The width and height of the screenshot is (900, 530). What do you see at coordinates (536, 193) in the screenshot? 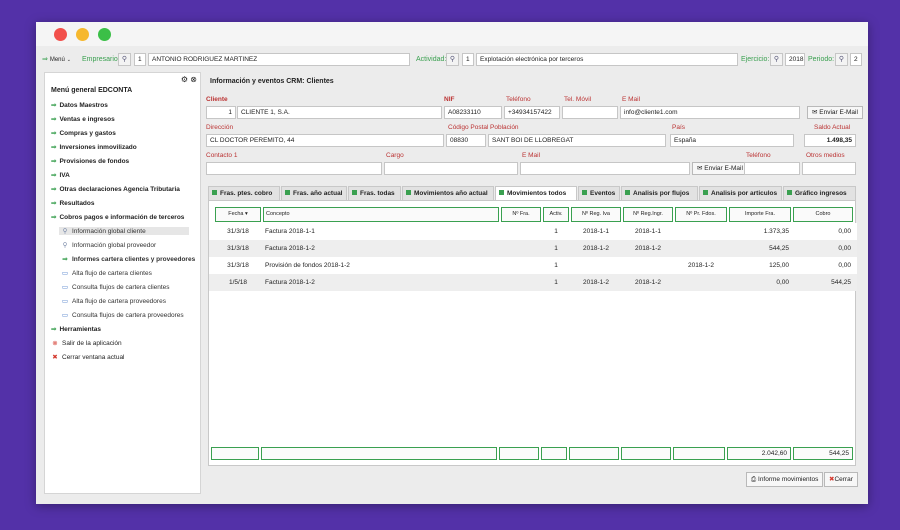
I see `tab-movimientos-todos: Movimientos todos` at bounding box center [536, 193].